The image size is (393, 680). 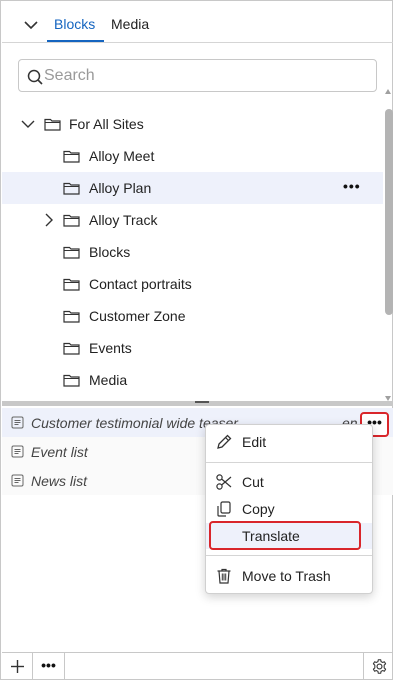 I want to click on scissors-icon, so click(x=224, y=482).